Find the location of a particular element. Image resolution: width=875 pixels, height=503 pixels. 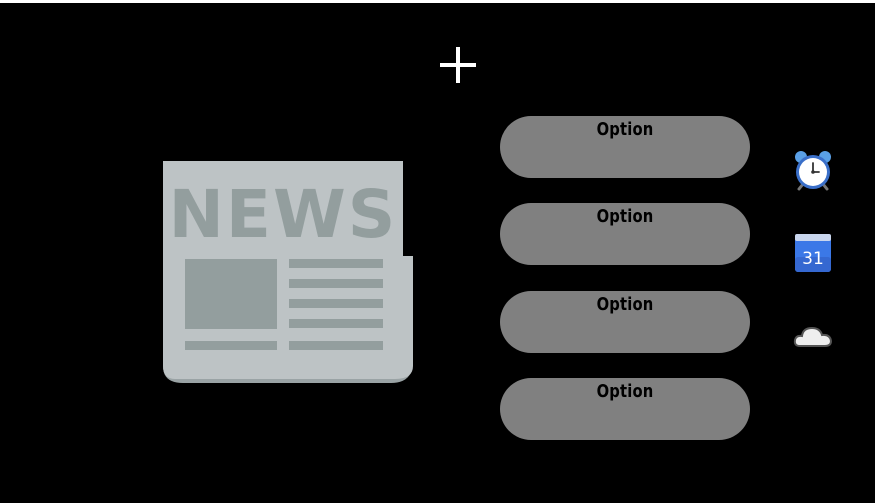

calendar-button: 31 is located at coordinates (813, 252).